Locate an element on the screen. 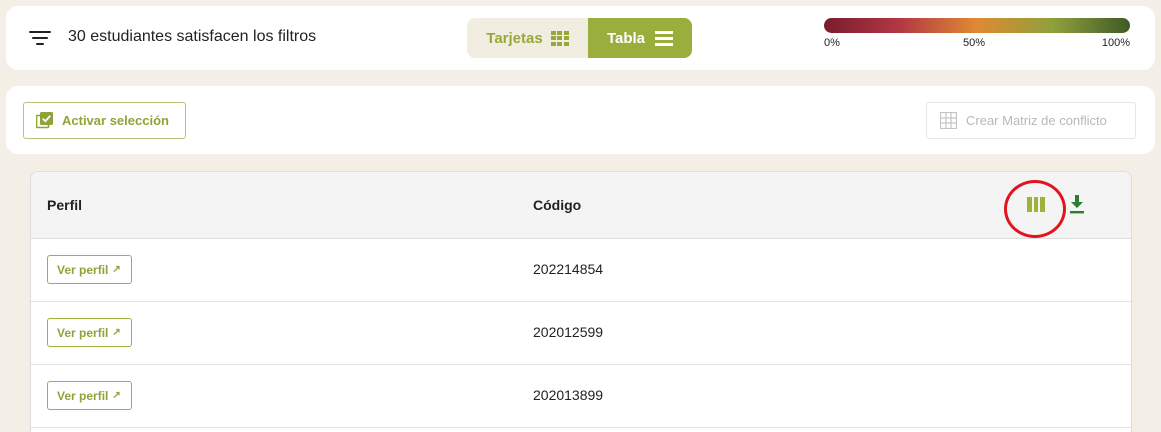  grid-icon is located at coordinates (559, 38).